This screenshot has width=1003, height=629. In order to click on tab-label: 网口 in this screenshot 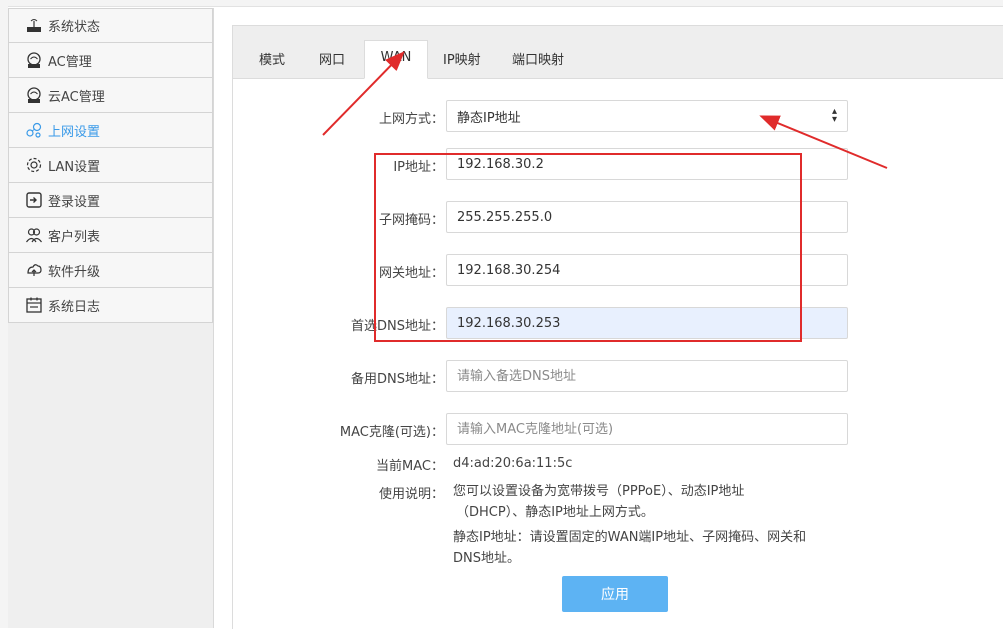, I will do `click(332, 60)`.